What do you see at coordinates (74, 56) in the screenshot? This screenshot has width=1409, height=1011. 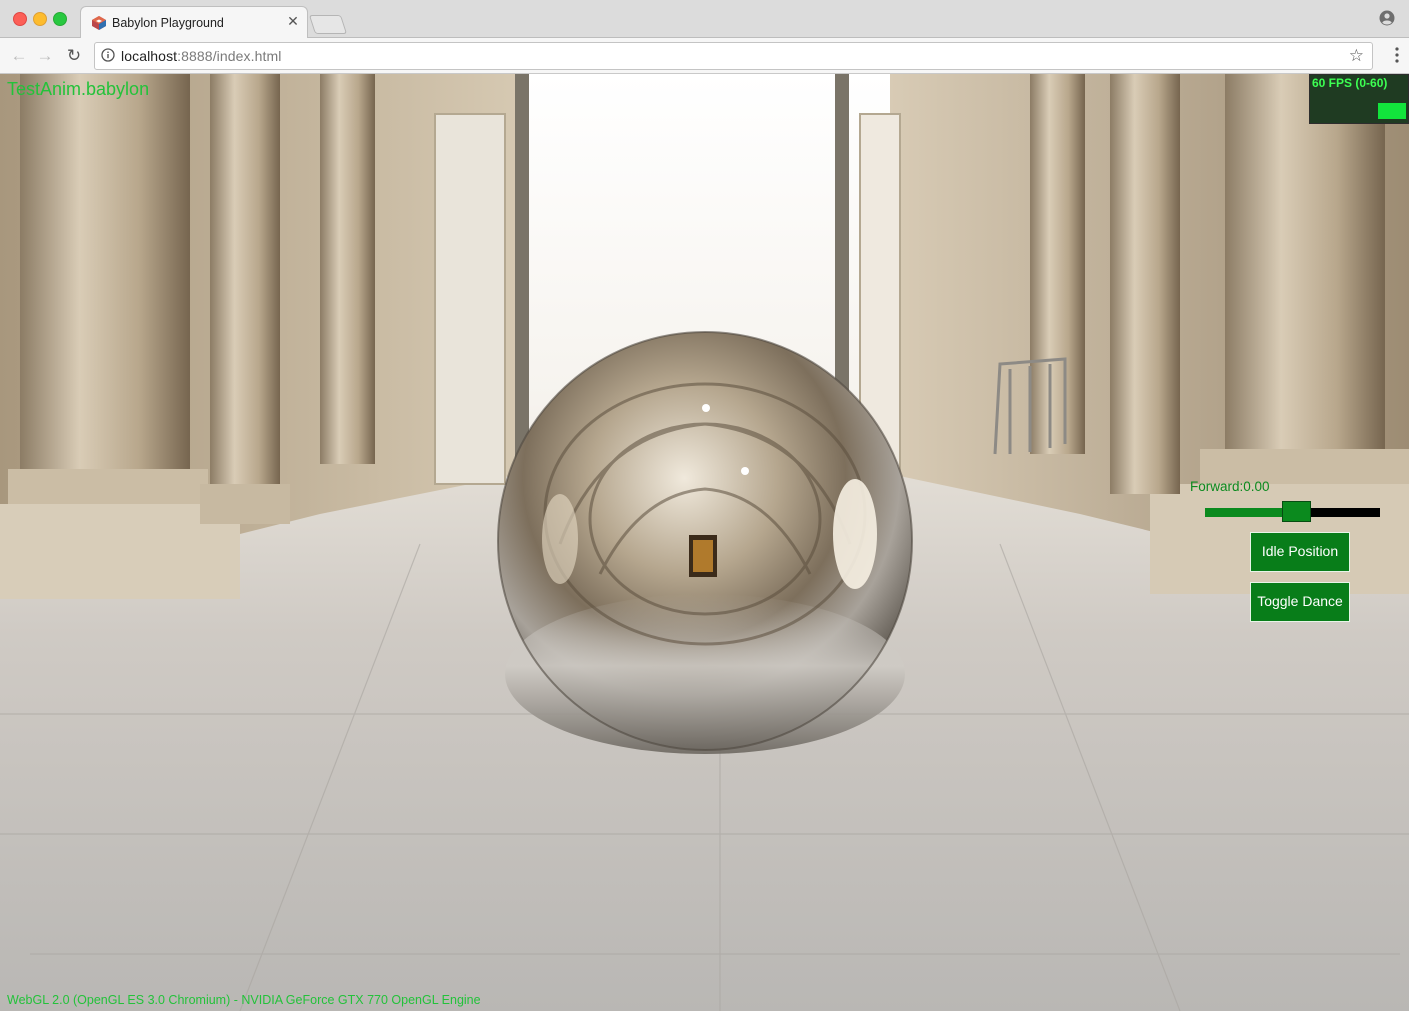 I see `reload-icon: ↻` at bounding box center [74, 56].